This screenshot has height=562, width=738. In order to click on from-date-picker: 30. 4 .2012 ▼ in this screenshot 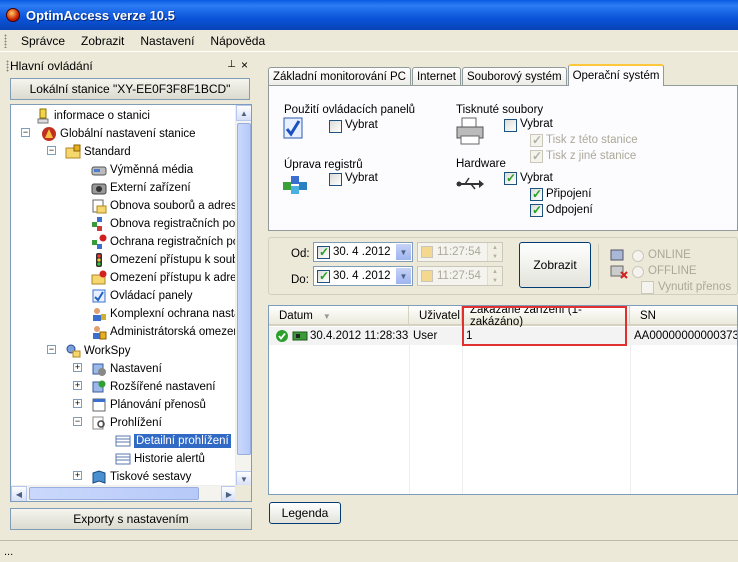, I will do `click(363, 252)`.